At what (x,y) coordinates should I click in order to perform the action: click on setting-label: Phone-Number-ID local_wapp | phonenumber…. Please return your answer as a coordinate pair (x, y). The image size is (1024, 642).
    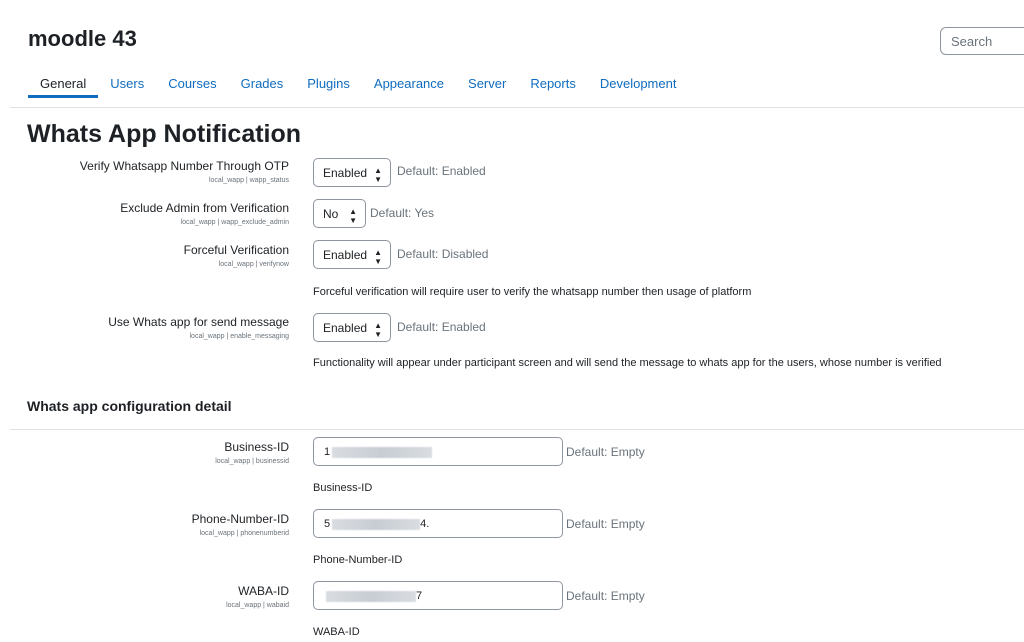
    Looking at the image, I should click on (240, 524).